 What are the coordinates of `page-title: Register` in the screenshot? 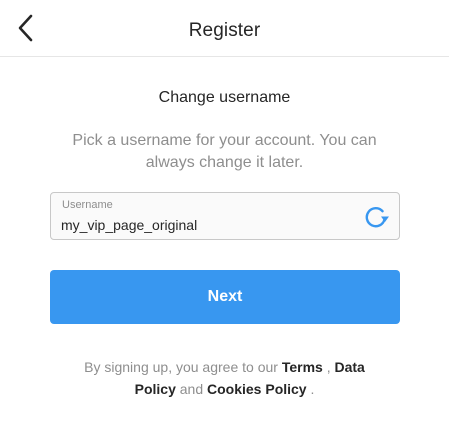 It's located at (224, 30).